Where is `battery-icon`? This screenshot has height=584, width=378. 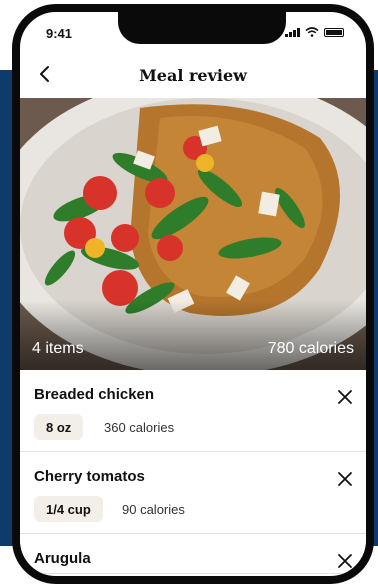 battery-icon is located at coordinates (334, 32).